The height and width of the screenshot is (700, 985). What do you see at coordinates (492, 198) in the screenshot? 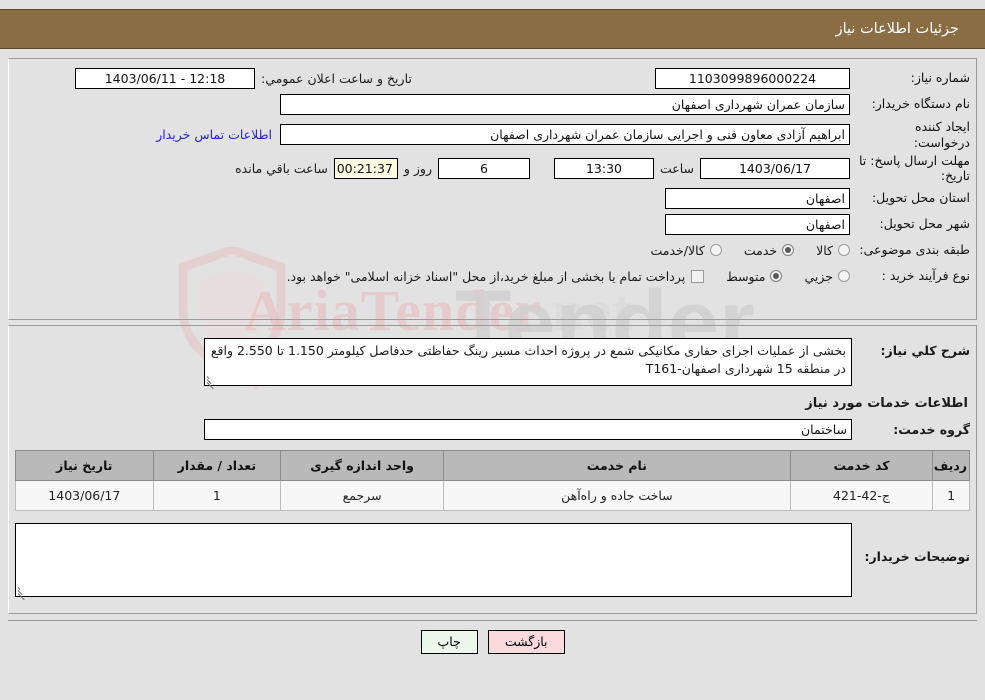
I see `row-province: استان محل تحویل: اصفهان` at bounding box center [492, 198].